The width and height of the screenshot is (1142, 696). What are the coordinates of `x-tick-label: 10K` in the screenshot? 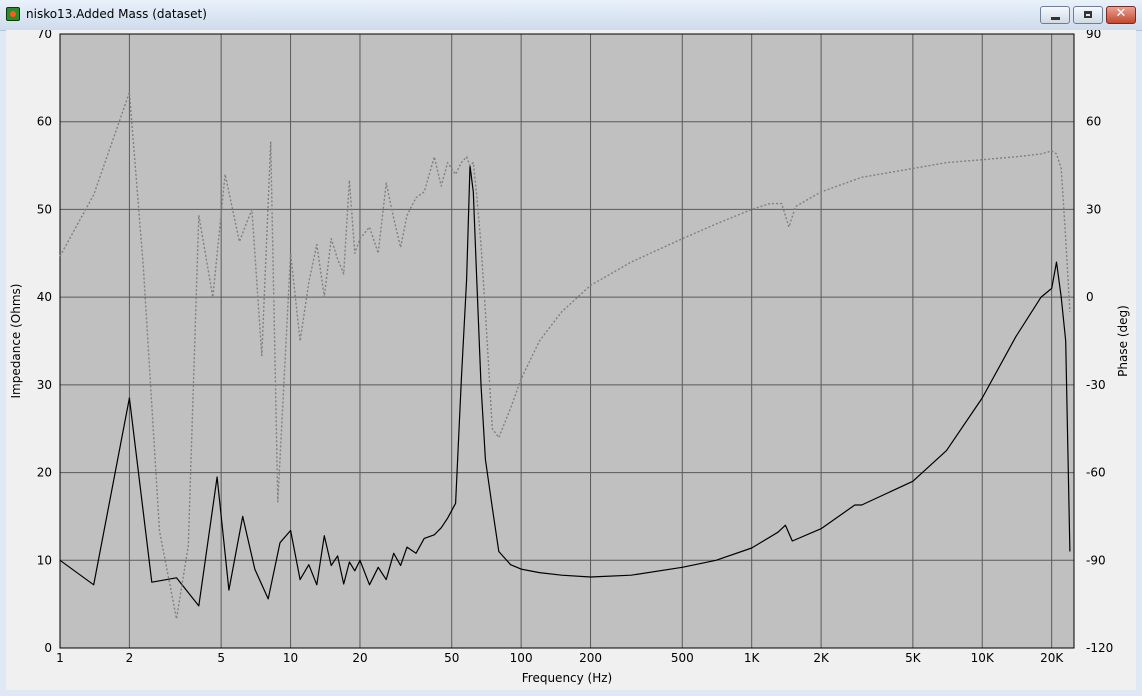 It's located at (983, 658).